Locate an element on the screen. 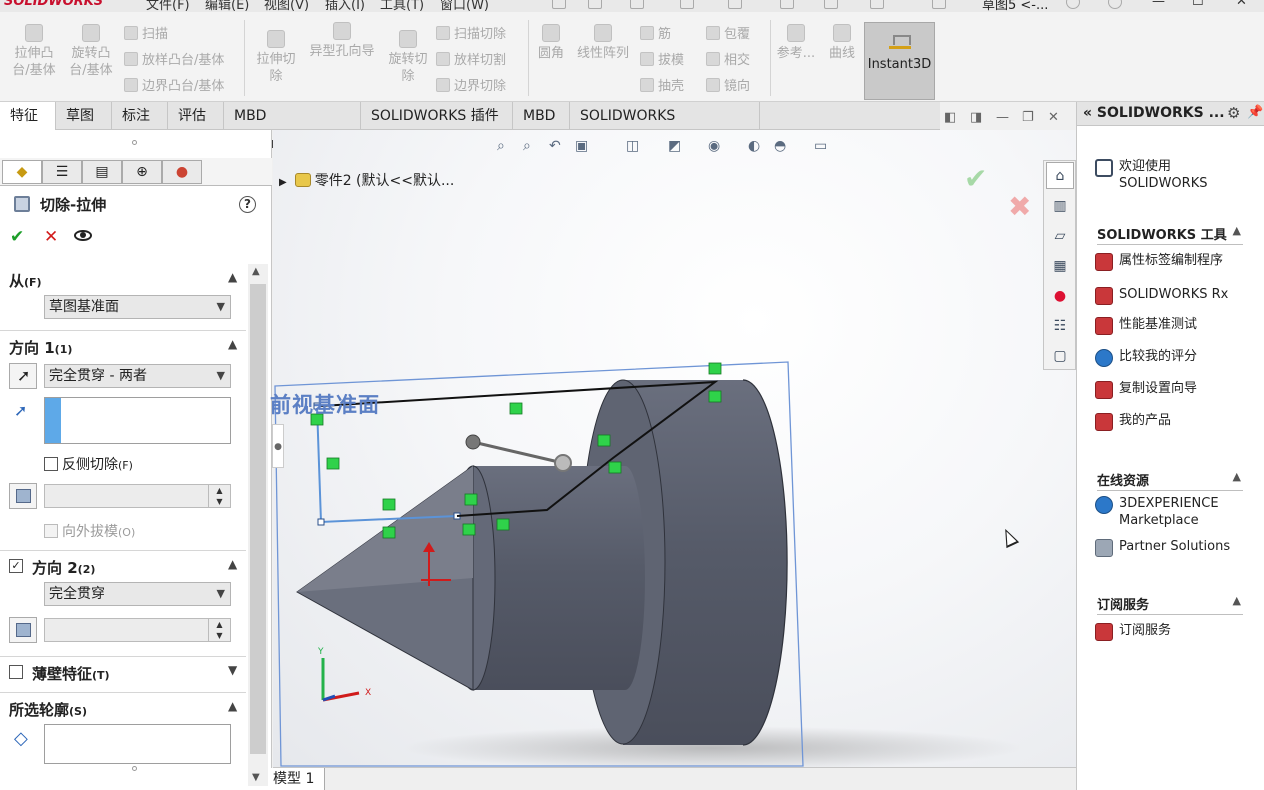 This screenshot has width=1264, height=790. panel-scrollbar: ▲ ▼ is located at coordinates (258, 525).